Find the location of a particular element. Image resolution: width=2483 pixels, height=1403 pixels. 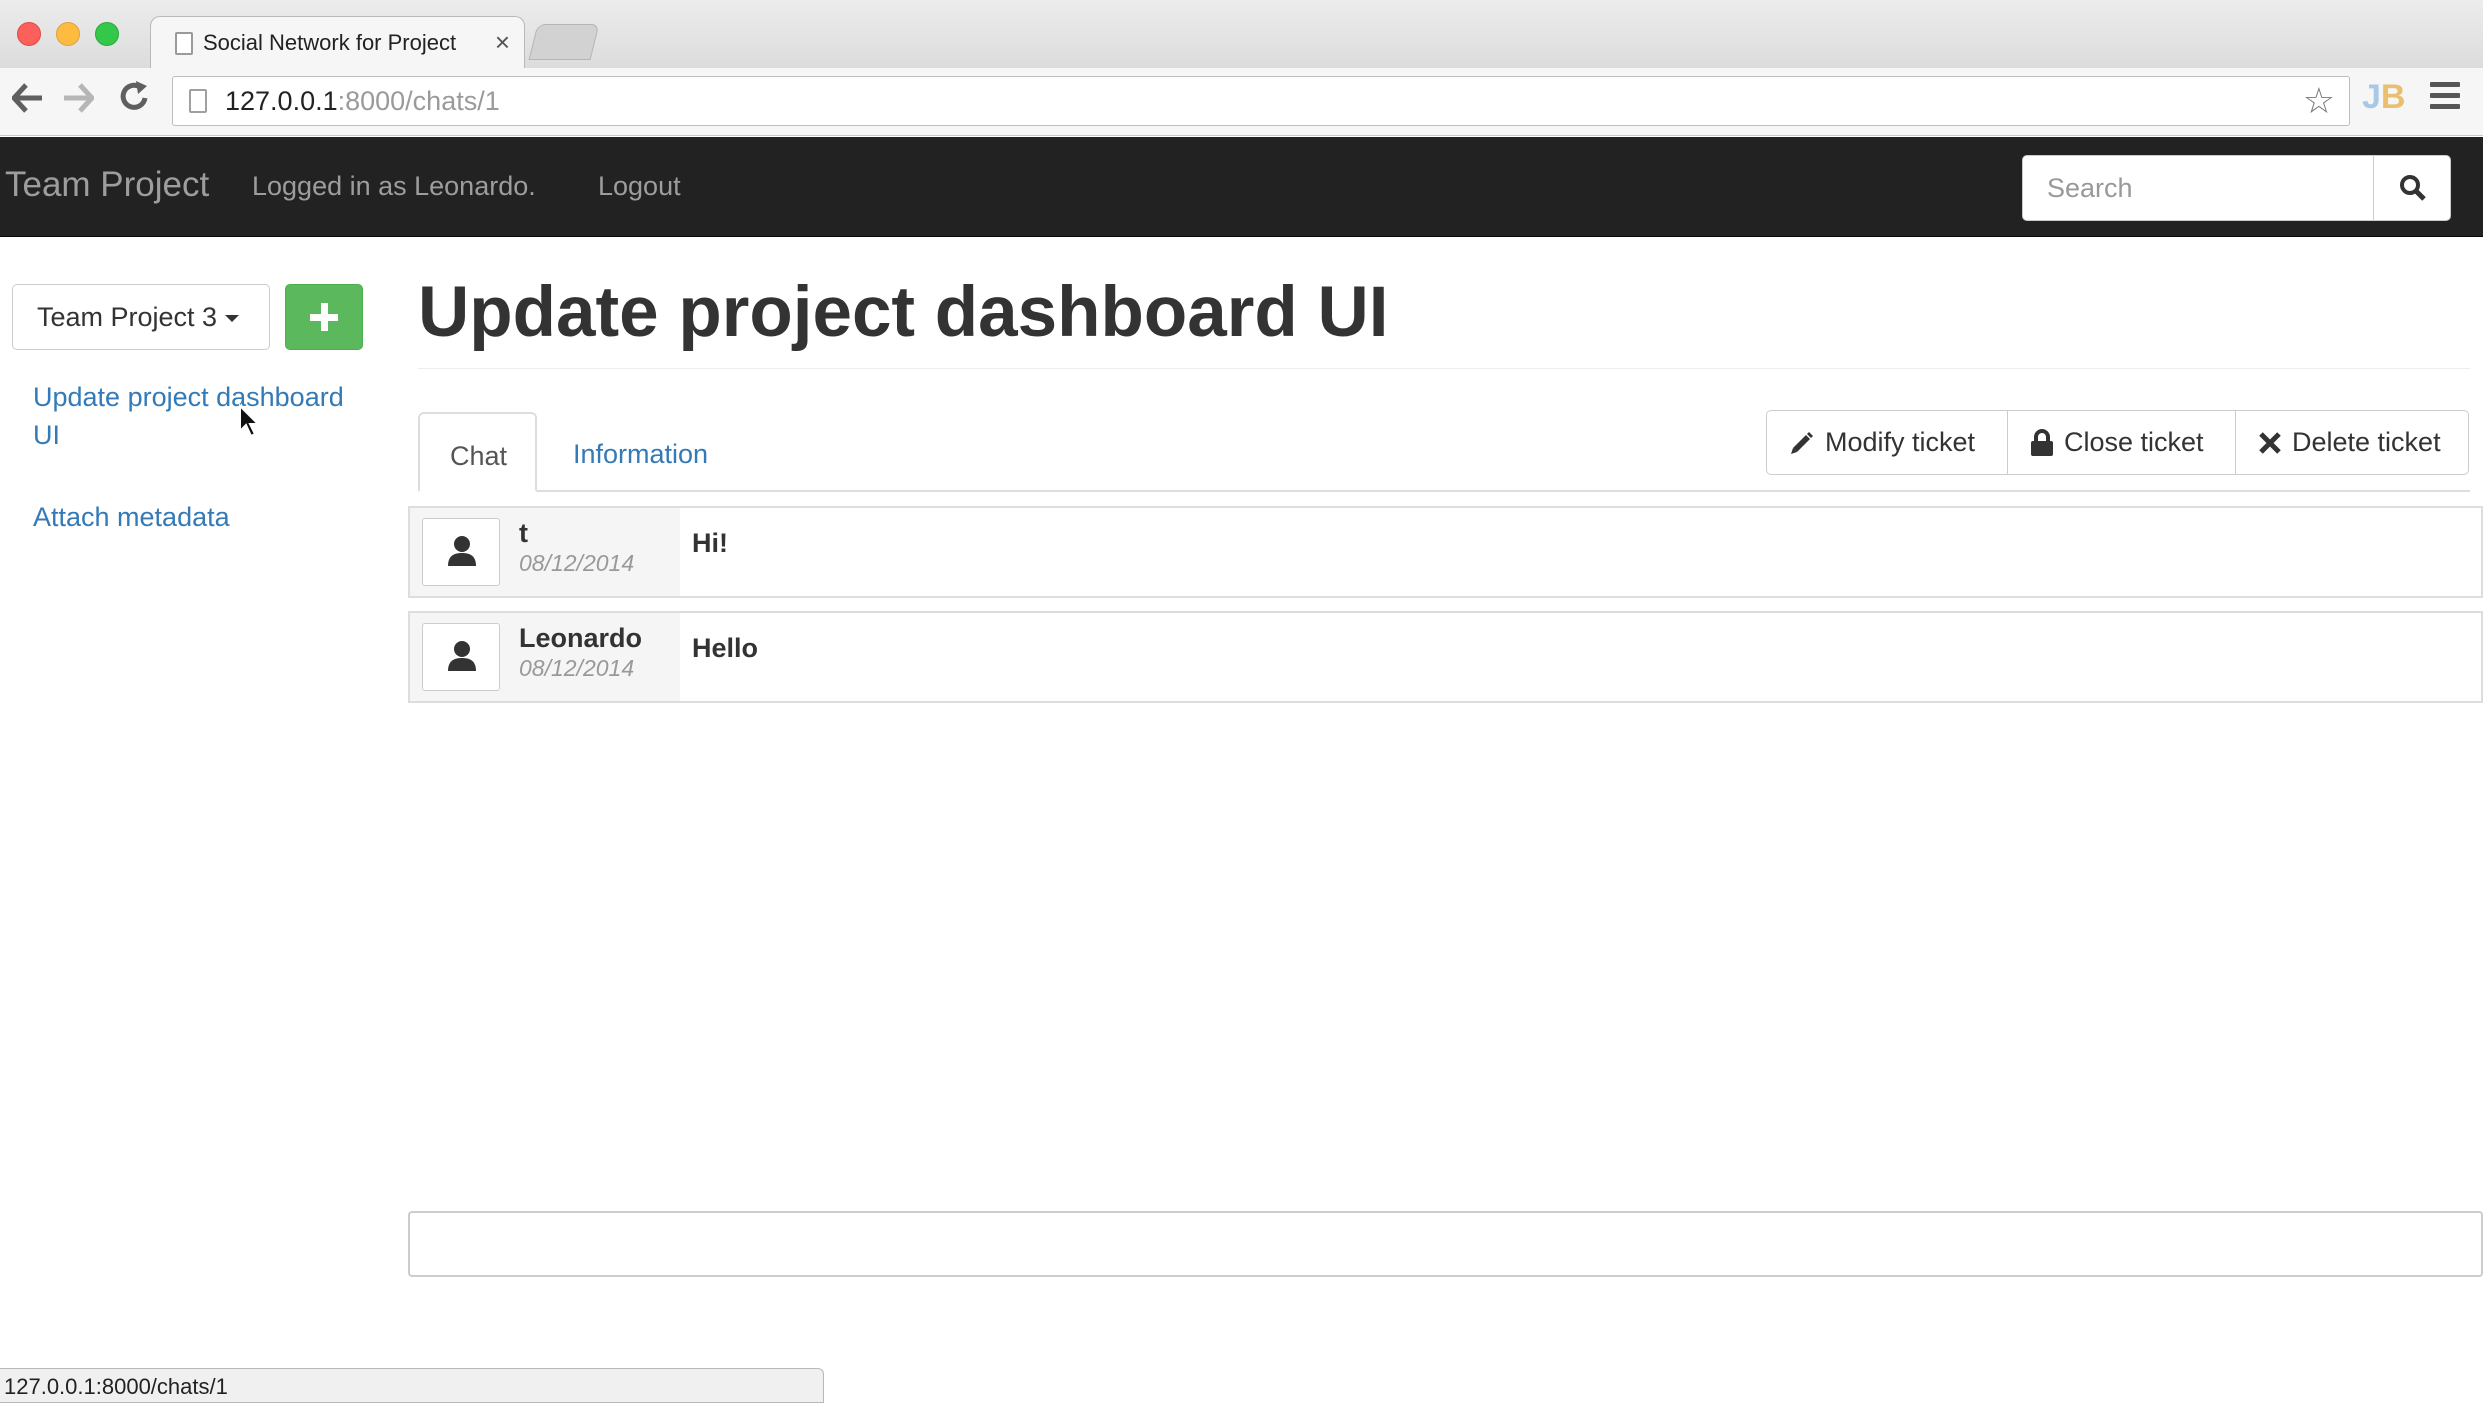

delete-ticket-label: Delete ticket is located at coordinates (2366, 442).